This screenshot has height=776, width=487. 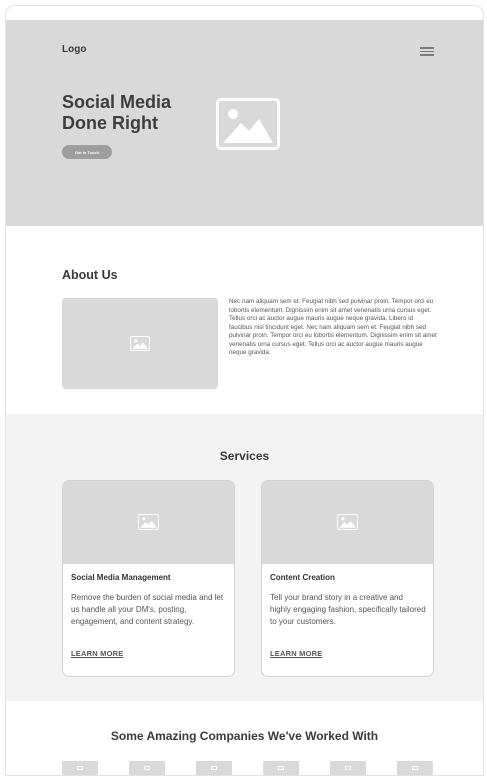 I want to click on hamburger-menu-icon, so click(x=427, y=51).